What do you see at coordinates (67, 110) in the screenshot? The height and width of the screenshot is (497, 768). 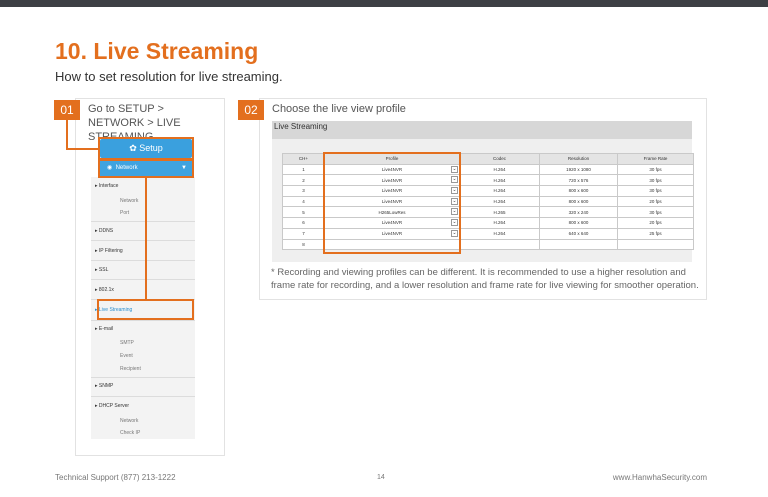 I see `step-badge-01: 01` at bounding box center [67, 110].